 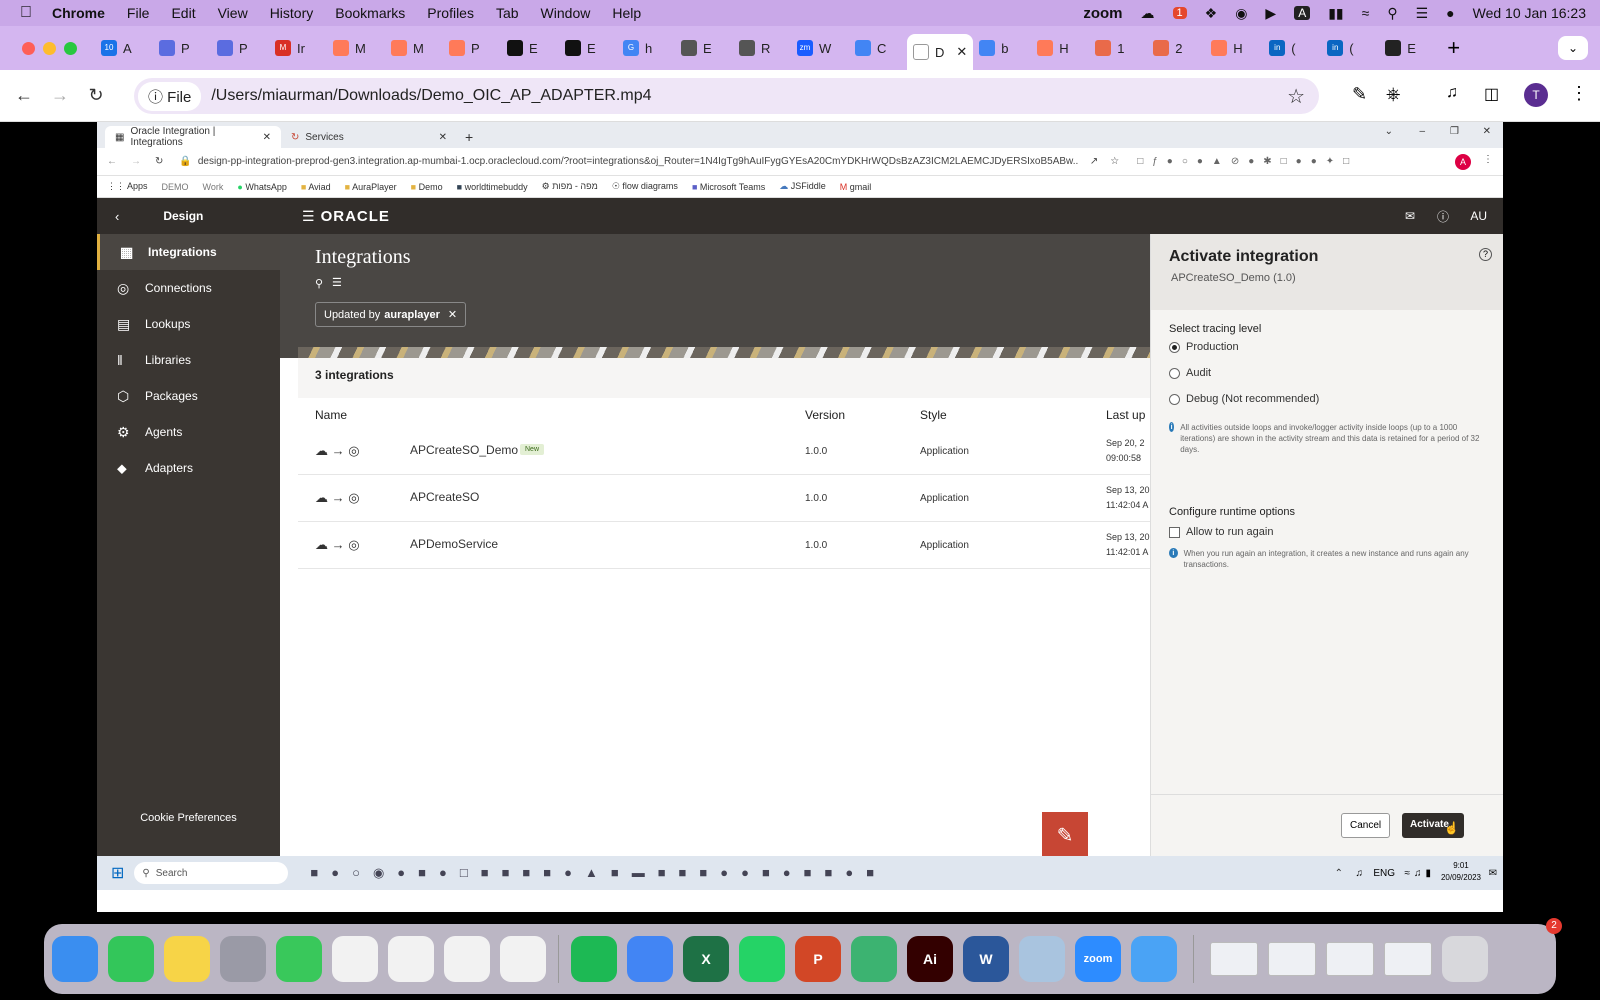 What do you see at coordinates (316, 187) in the screenshot?
I see `bookmark-aviad: ■ Aviad` at bounding box center [316, 187].